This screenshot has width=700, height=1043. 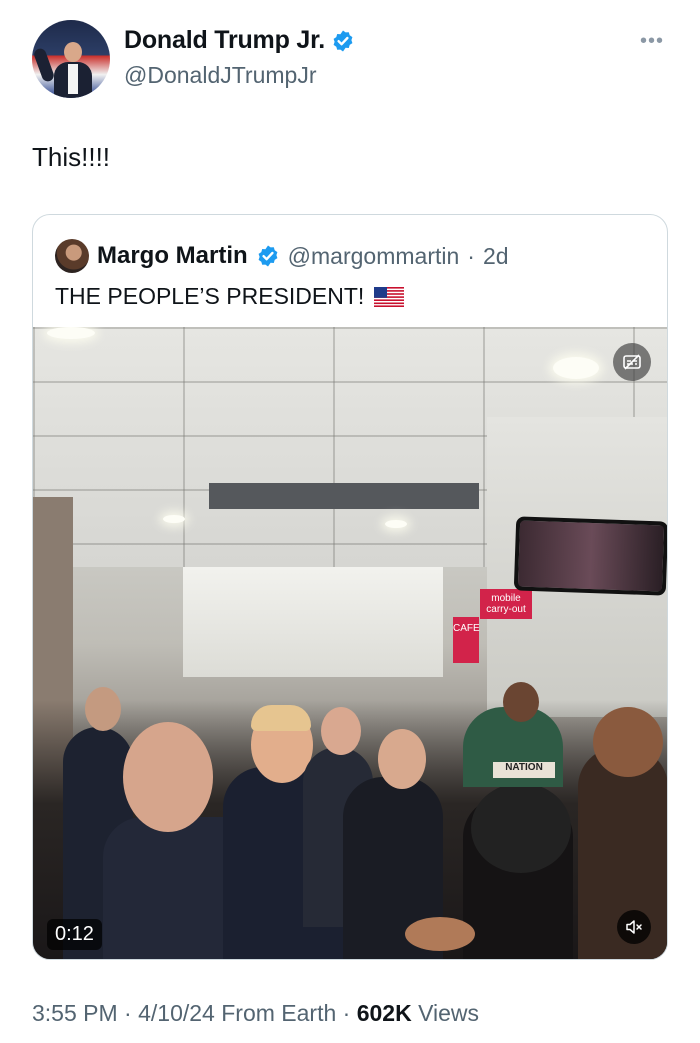 What do you see at coordinates (343, 40) in the screenshot?
I see `verified-badge-icon` at bounding box center [343, 40].